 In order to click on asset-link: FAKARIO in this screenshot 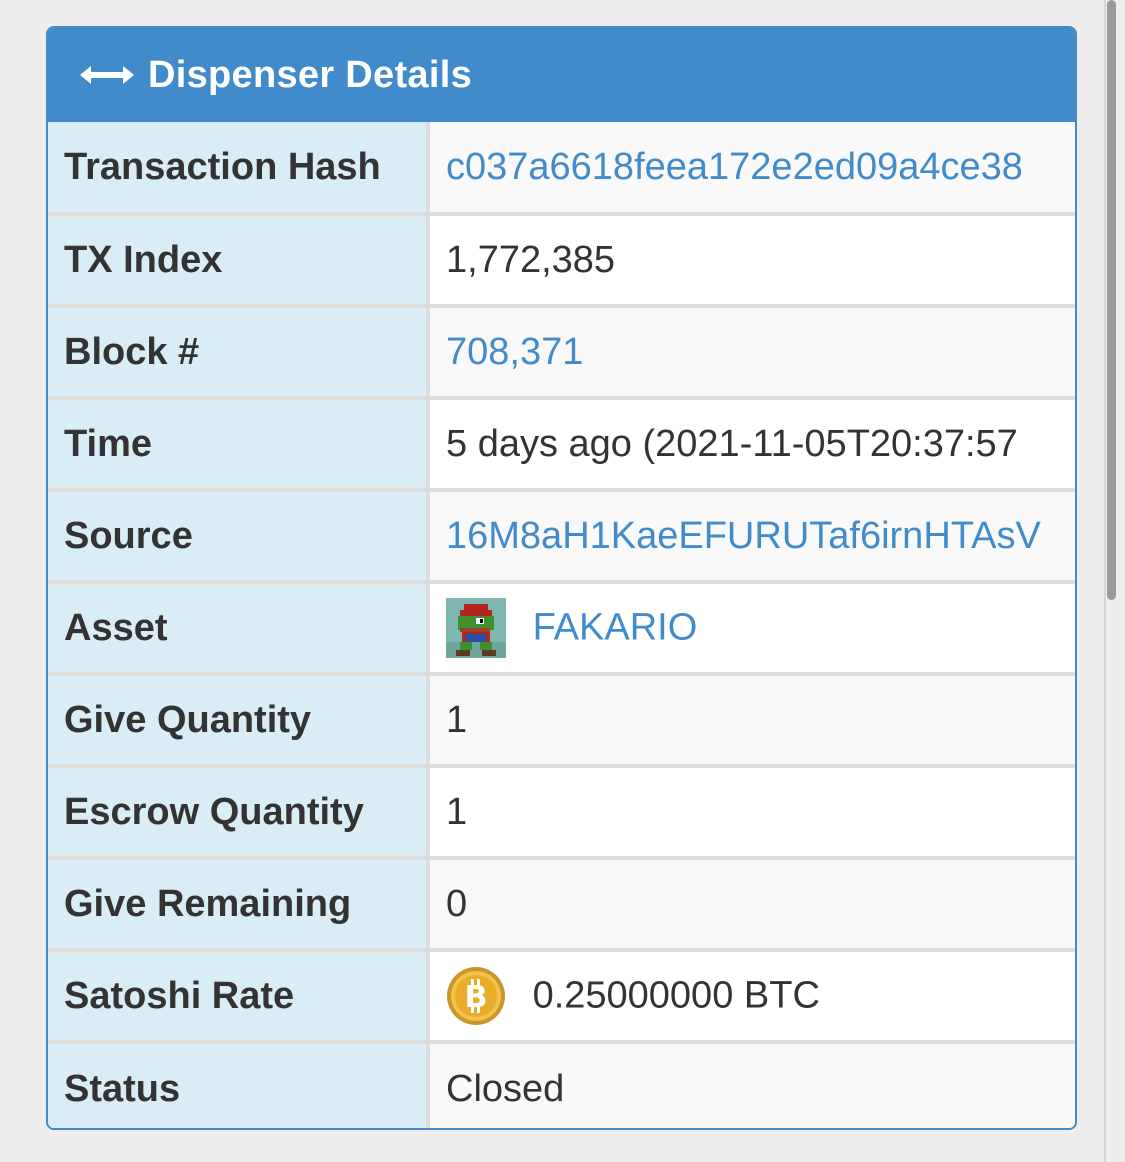, I will do `click(615, 628)`.